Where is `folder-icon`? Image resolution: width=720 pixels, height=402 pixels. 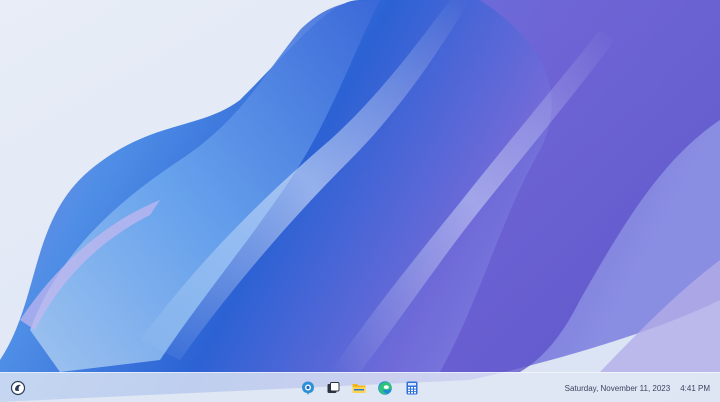
folder-icon is located at coordinates (359, 388).